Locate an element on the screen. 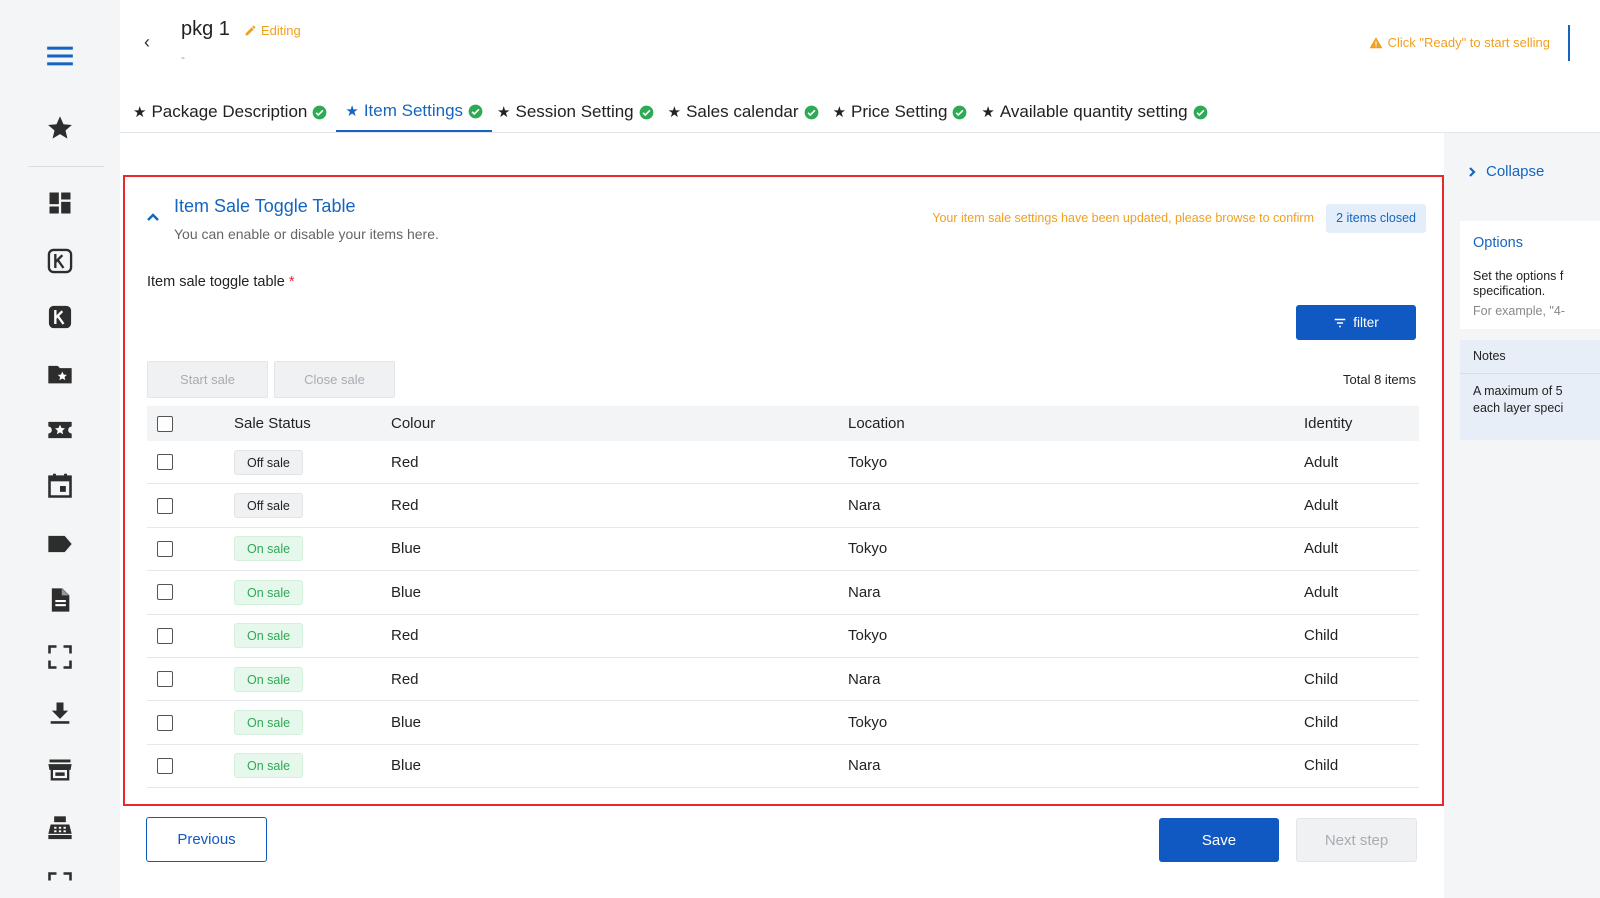 The height and width of the screenshot is (898, 1600). tab-sales-calendar: ★ Sales calendar is located at coordinates (745, 112).